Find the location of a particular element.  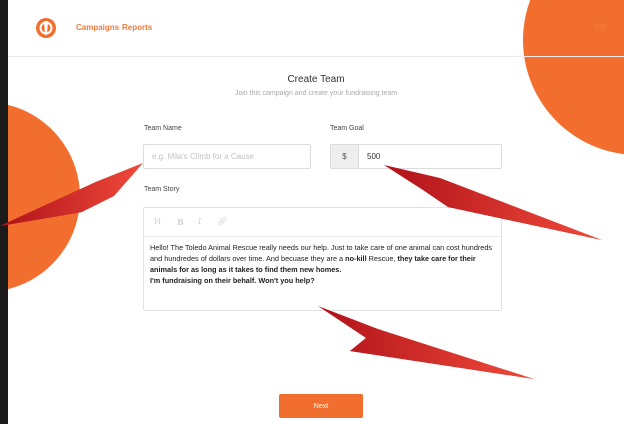

team-goal-label: Team Goal is located at coordinates (347, 128).